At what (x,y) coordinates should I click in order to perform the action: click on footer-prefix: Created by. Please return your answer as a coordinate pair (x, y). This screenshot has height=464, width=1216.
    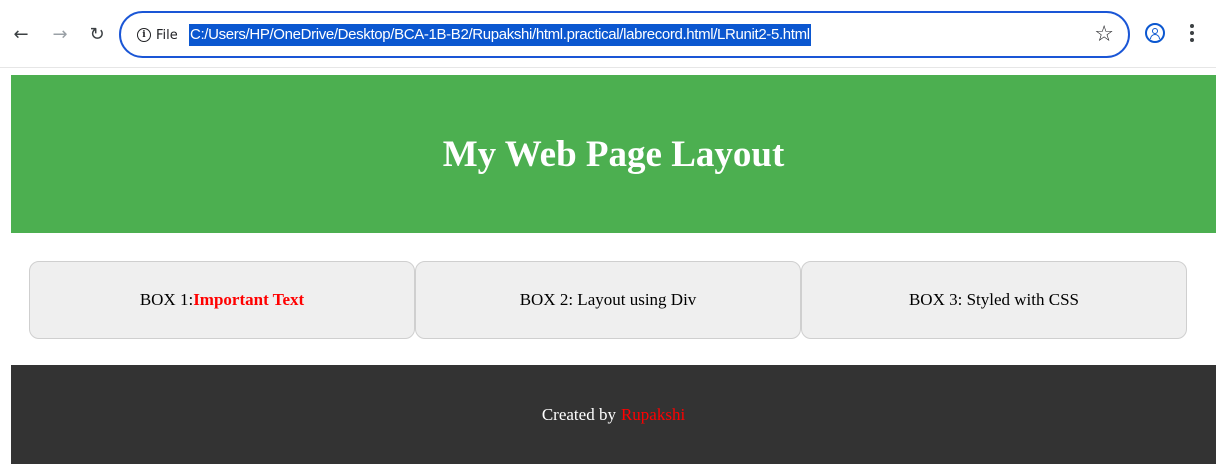
    Looking at the image, I should click on (578, 414).